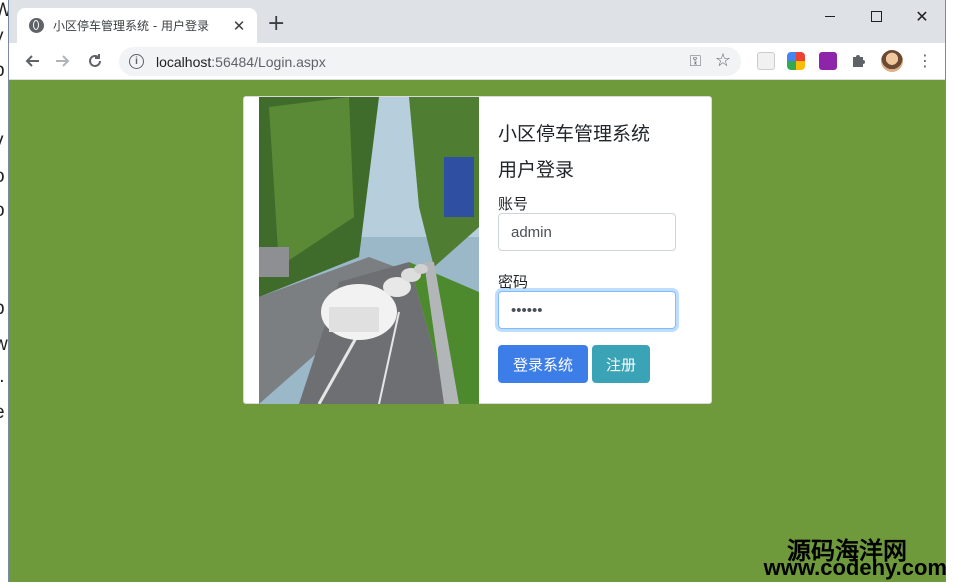  I want to click on register-button: 注册, so click(621, 364).